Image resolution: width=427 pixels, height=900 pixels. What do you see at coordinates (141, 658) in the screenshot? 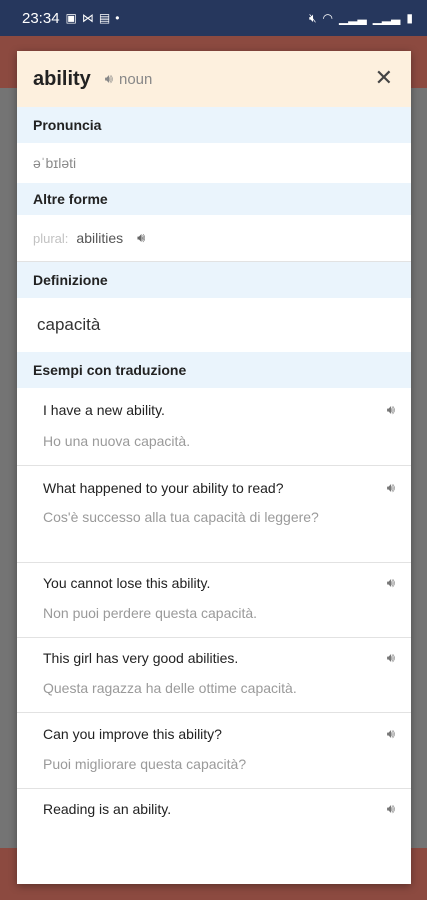
I see `example-sentence: This girl has very good abilities.` at bounding box center [141, 658].